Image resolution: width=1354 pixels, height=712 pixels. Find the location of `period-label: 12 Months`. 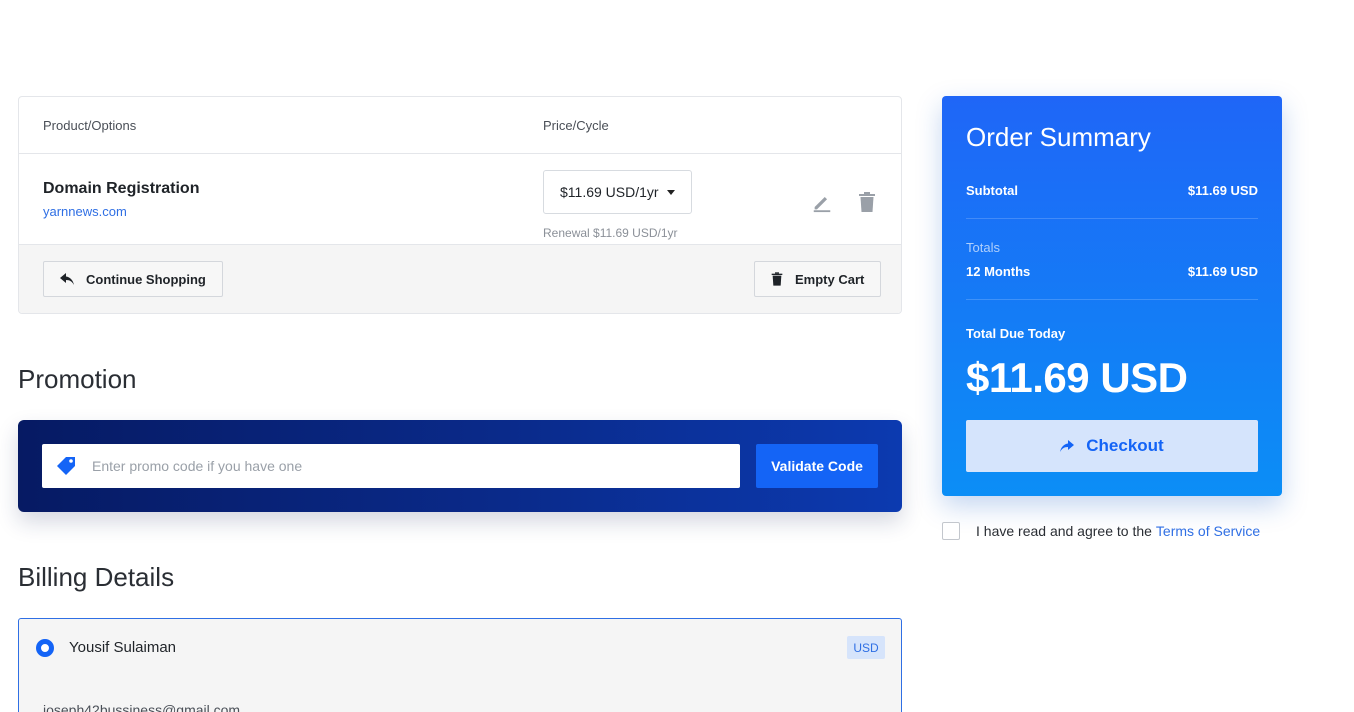

period-label: 12 Months is located at coordinates (998, 271).